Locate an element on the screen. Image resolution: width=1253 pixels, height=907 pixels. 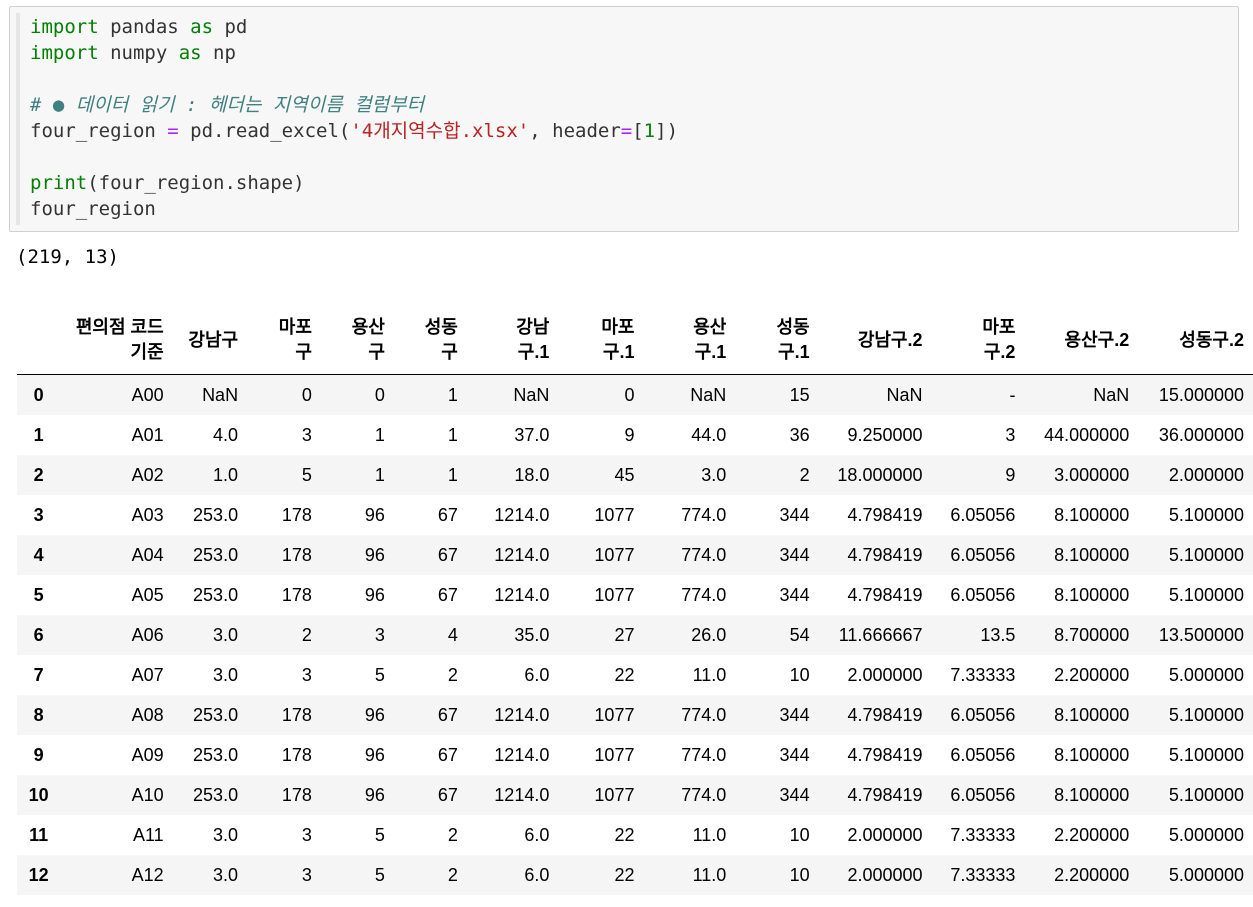
row-index: 11 is located at coordinates (39, 834).